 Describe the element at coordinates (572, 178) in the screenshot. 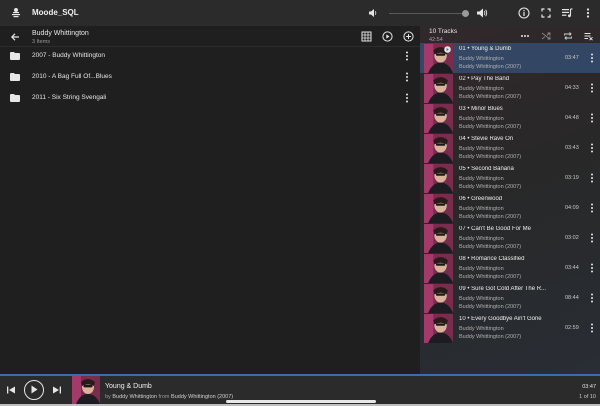

I see `track-duration: 03:19` at that location.